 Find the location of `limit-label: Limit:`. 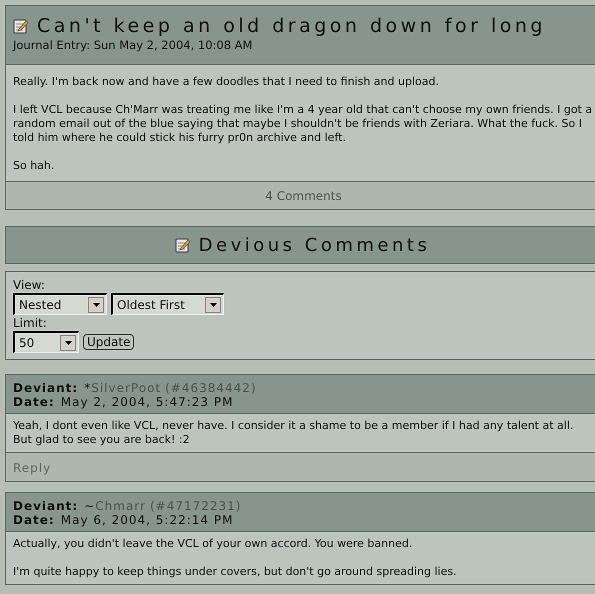

limit-label: Limit: is located at coordinates (30, 323).